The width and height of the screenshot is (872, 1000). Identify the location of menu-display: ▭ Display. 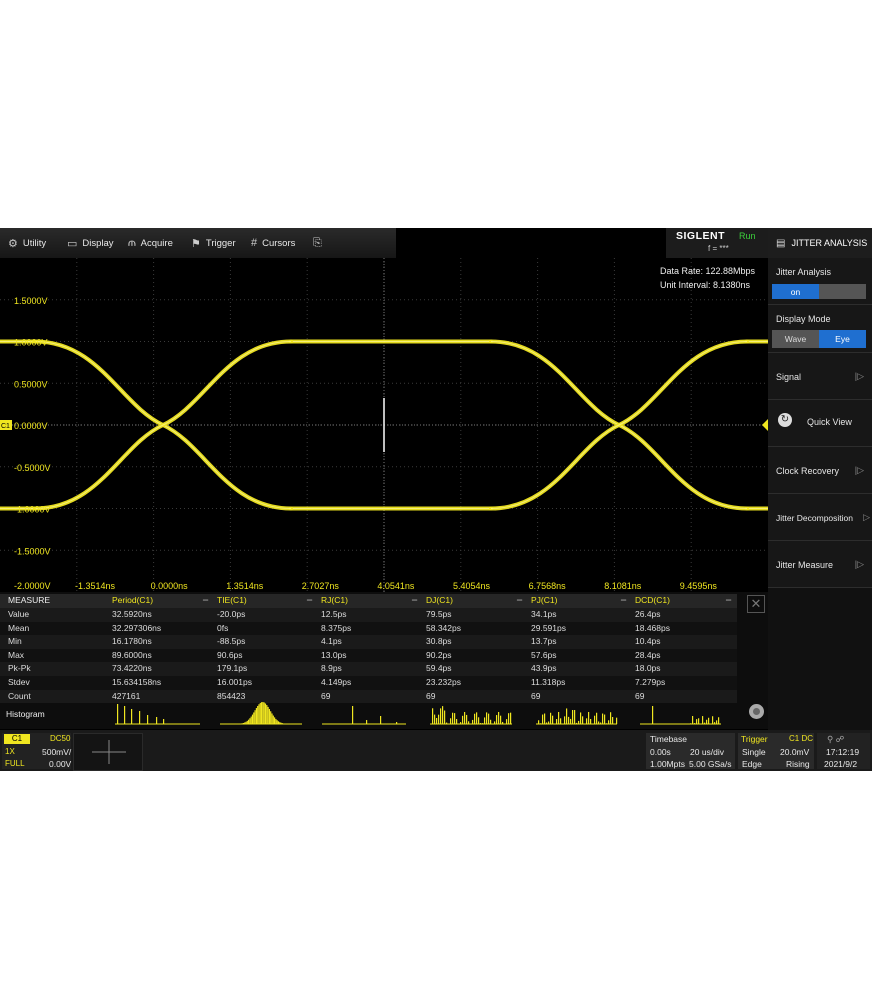
(90, 243).